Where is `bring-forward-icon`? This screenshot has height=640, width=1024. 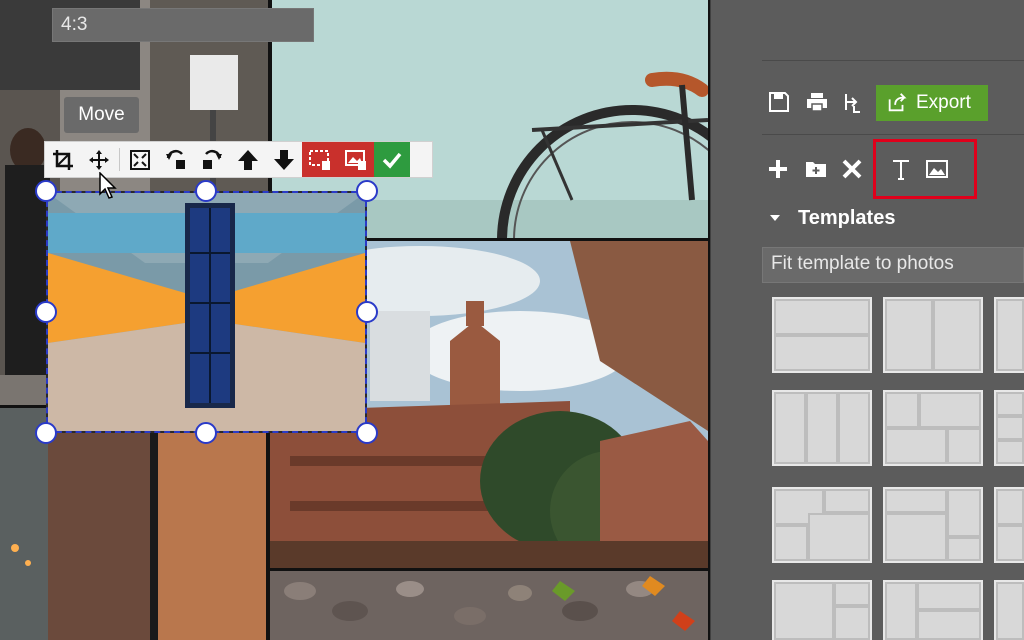 bring-forward-icon is located at coordinates (248, 159).